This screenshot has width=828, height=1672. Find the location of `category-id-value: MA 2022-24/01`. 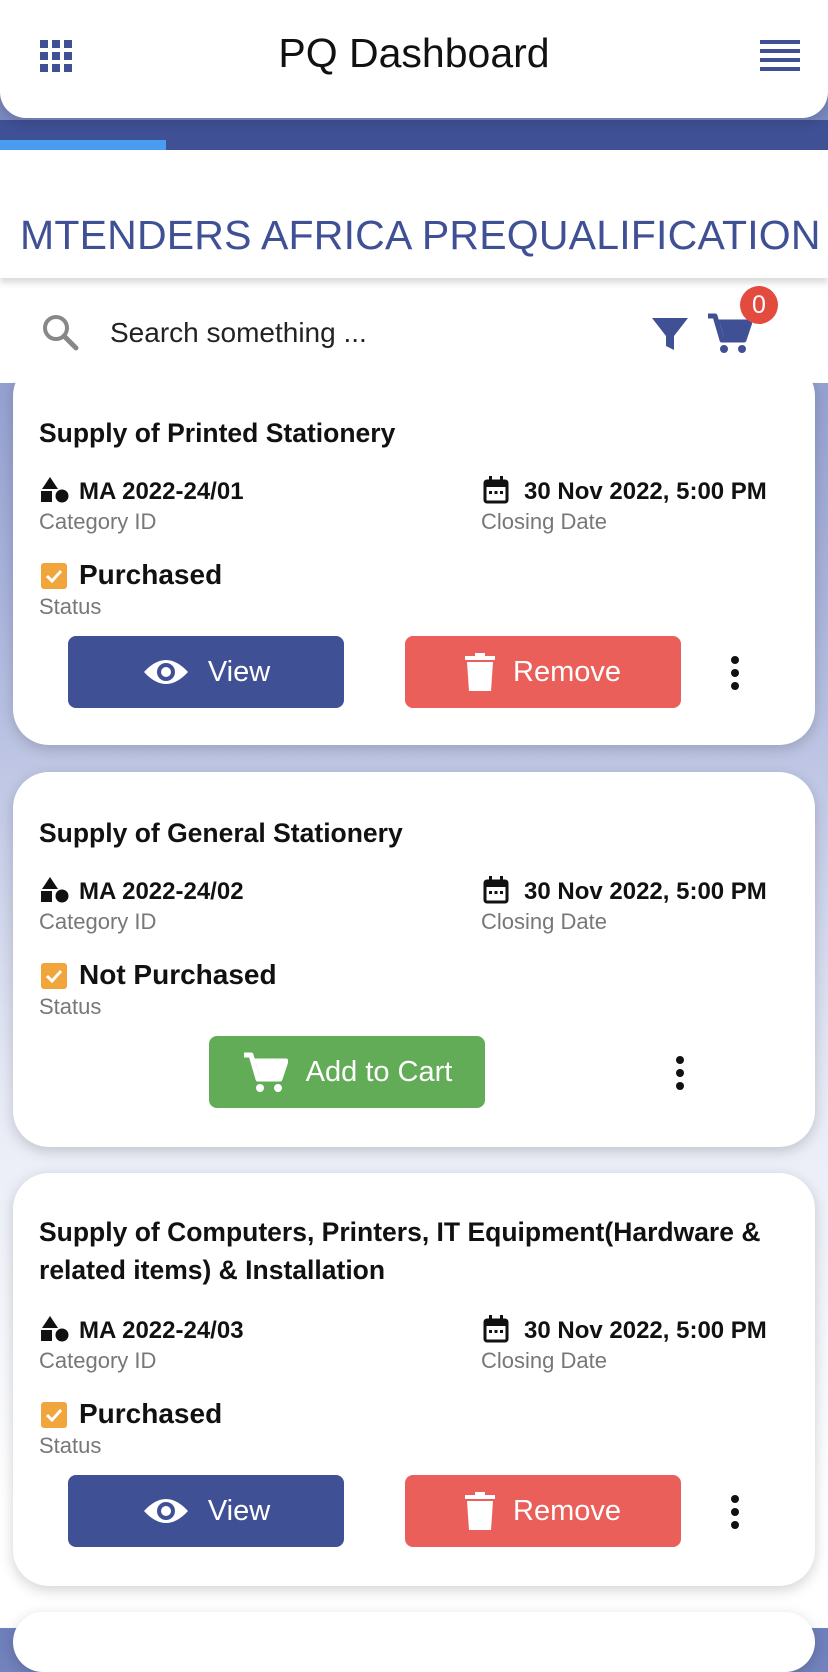

category-id-value: MA 2022-24/01 is located at coordinates (161, 491).